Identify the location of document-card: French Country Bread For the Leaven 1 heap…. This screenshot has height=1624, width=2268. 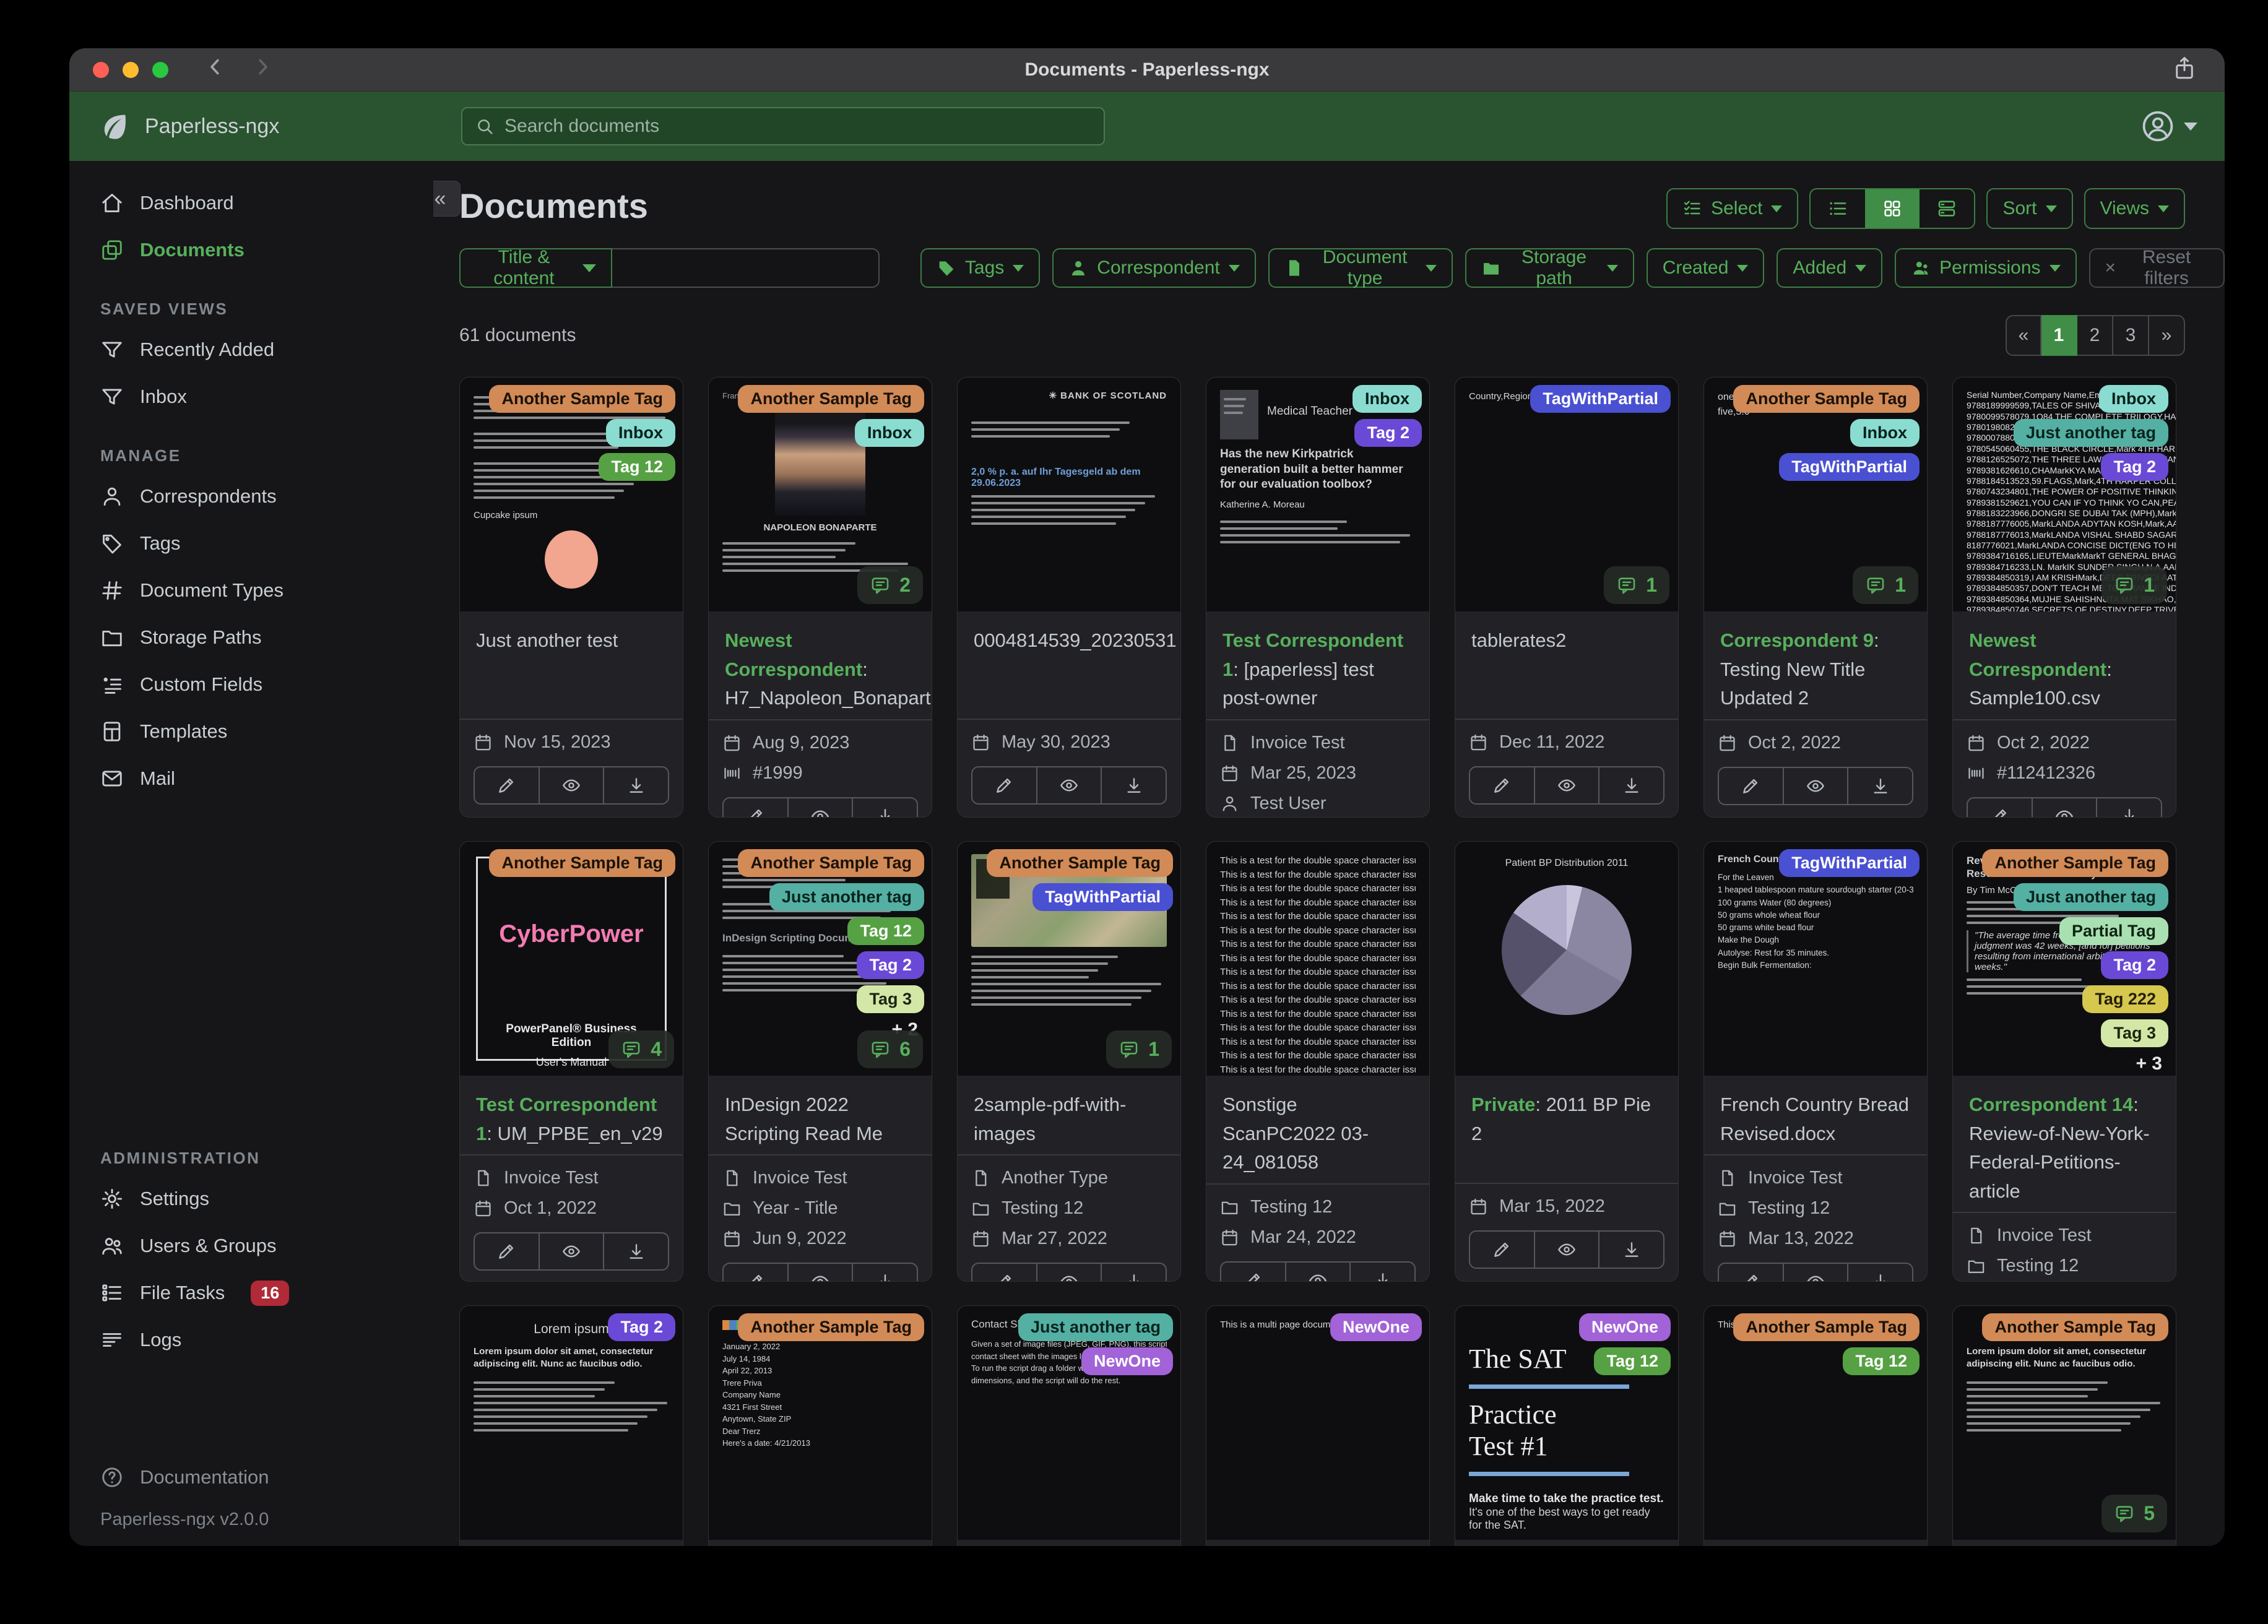
(1815, 1061).